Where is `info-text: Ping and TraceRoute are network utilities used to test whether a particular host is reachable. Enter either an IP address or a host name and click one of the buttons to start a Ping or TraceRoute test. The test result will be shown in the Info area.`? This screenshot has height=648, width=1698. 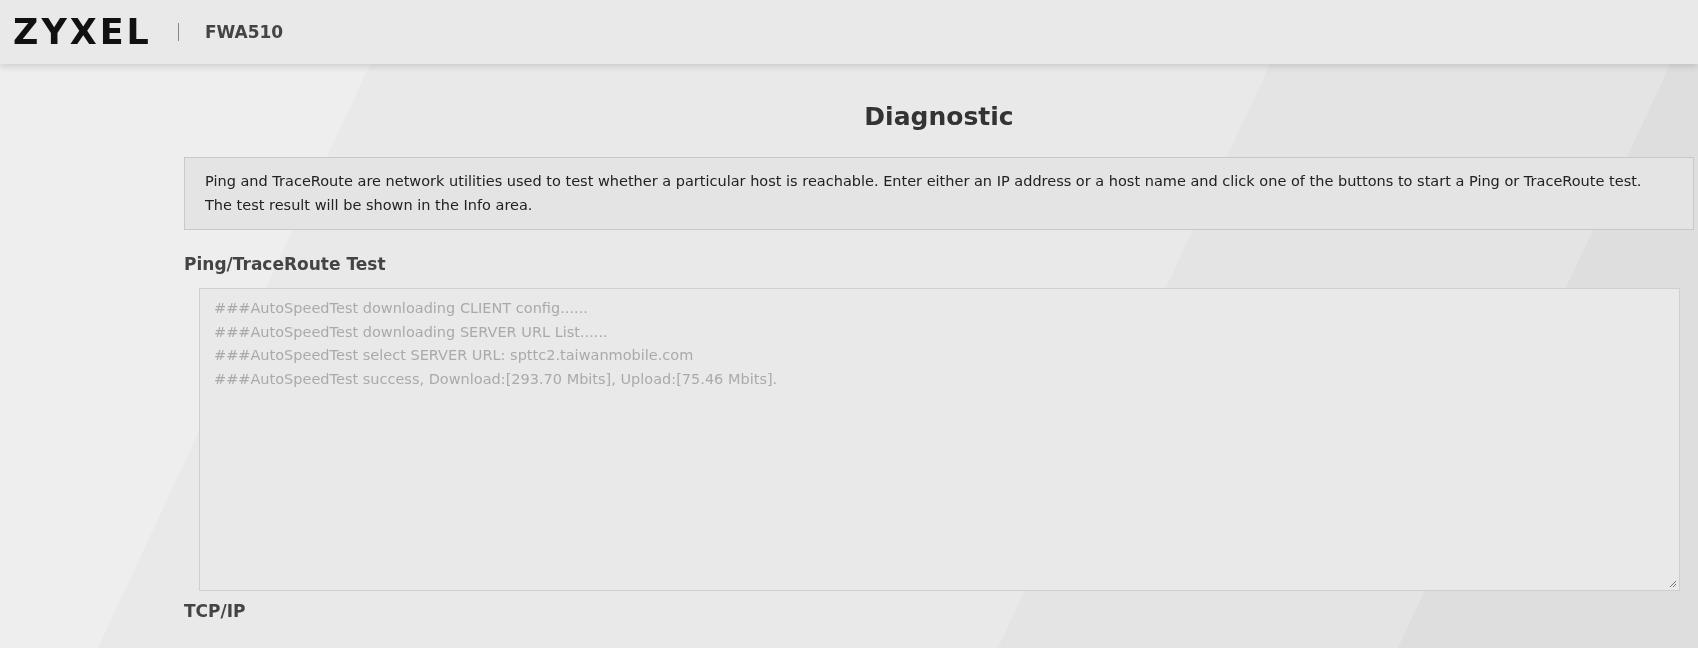
info-text: Ping and TraceRoute are network utilities used to test whether a particular host is reachable. Enter either an IP address or a host name and click one of the buttons to start a Ping or TraceRoute test. The test result will be shown in the Info area. is located at coordinates (939, 193).